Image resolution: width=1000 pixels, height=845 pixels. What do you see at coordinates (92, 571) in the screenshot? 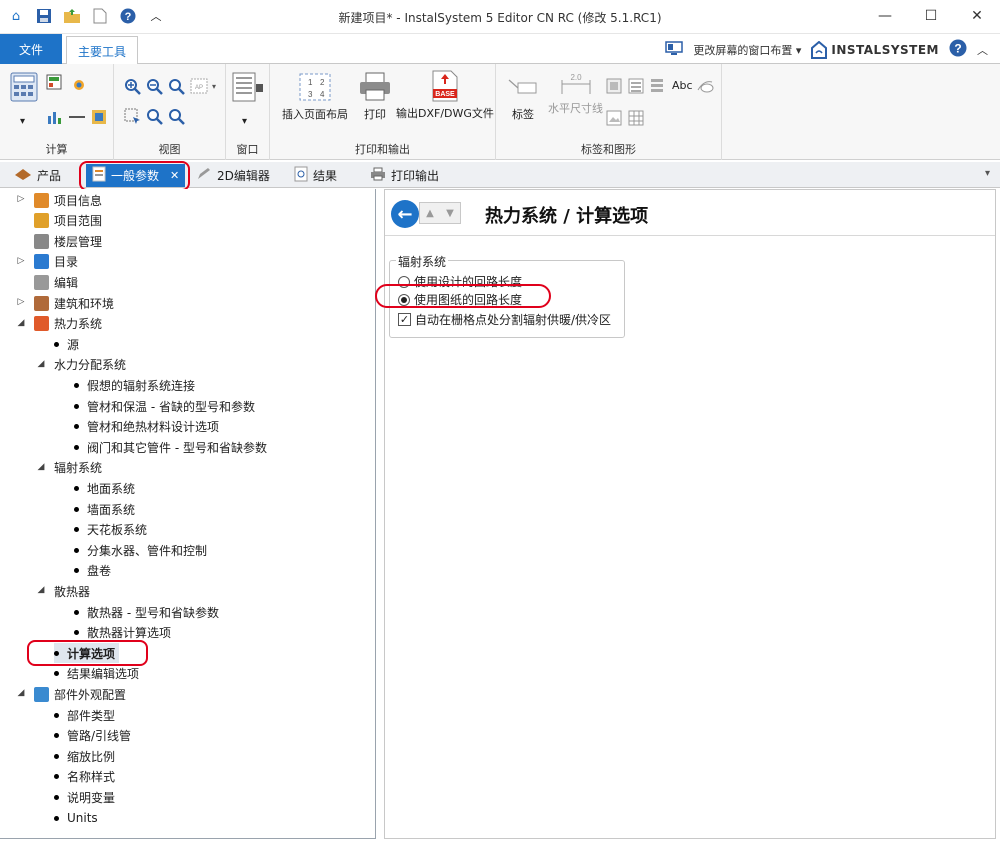
I see `tree-item: 盘卷` at bounding box center [92, 571].